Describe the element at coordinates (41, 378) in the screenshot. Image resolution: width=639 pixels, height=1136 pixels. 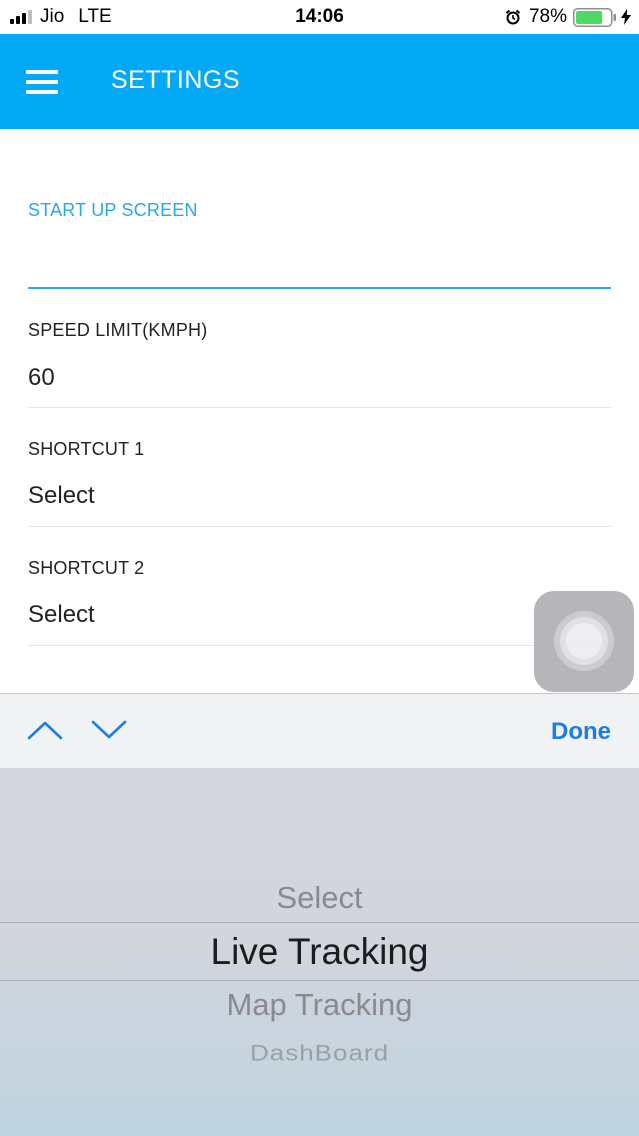
I see `speed-limit-input: 60` at that location.